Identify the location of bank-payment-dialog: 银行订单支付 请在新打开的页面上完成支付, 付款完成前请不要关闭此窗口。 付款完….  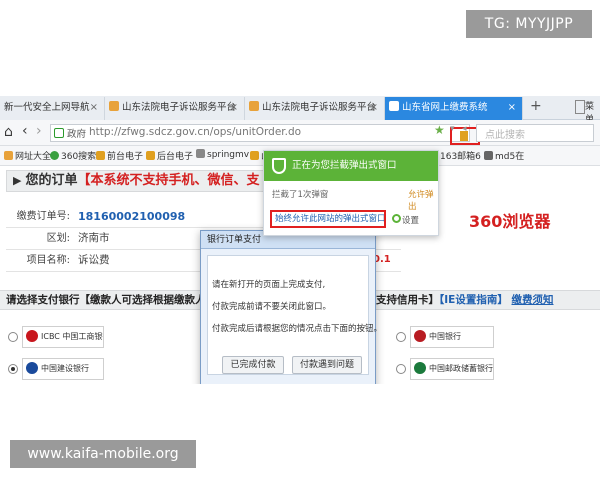
(291, 307).